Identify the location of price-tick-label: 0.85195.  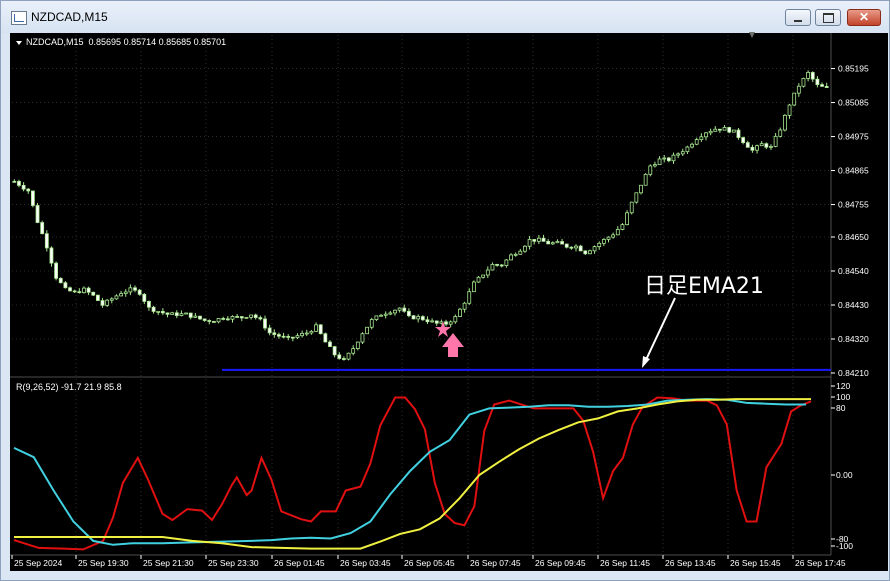
(853, 69).